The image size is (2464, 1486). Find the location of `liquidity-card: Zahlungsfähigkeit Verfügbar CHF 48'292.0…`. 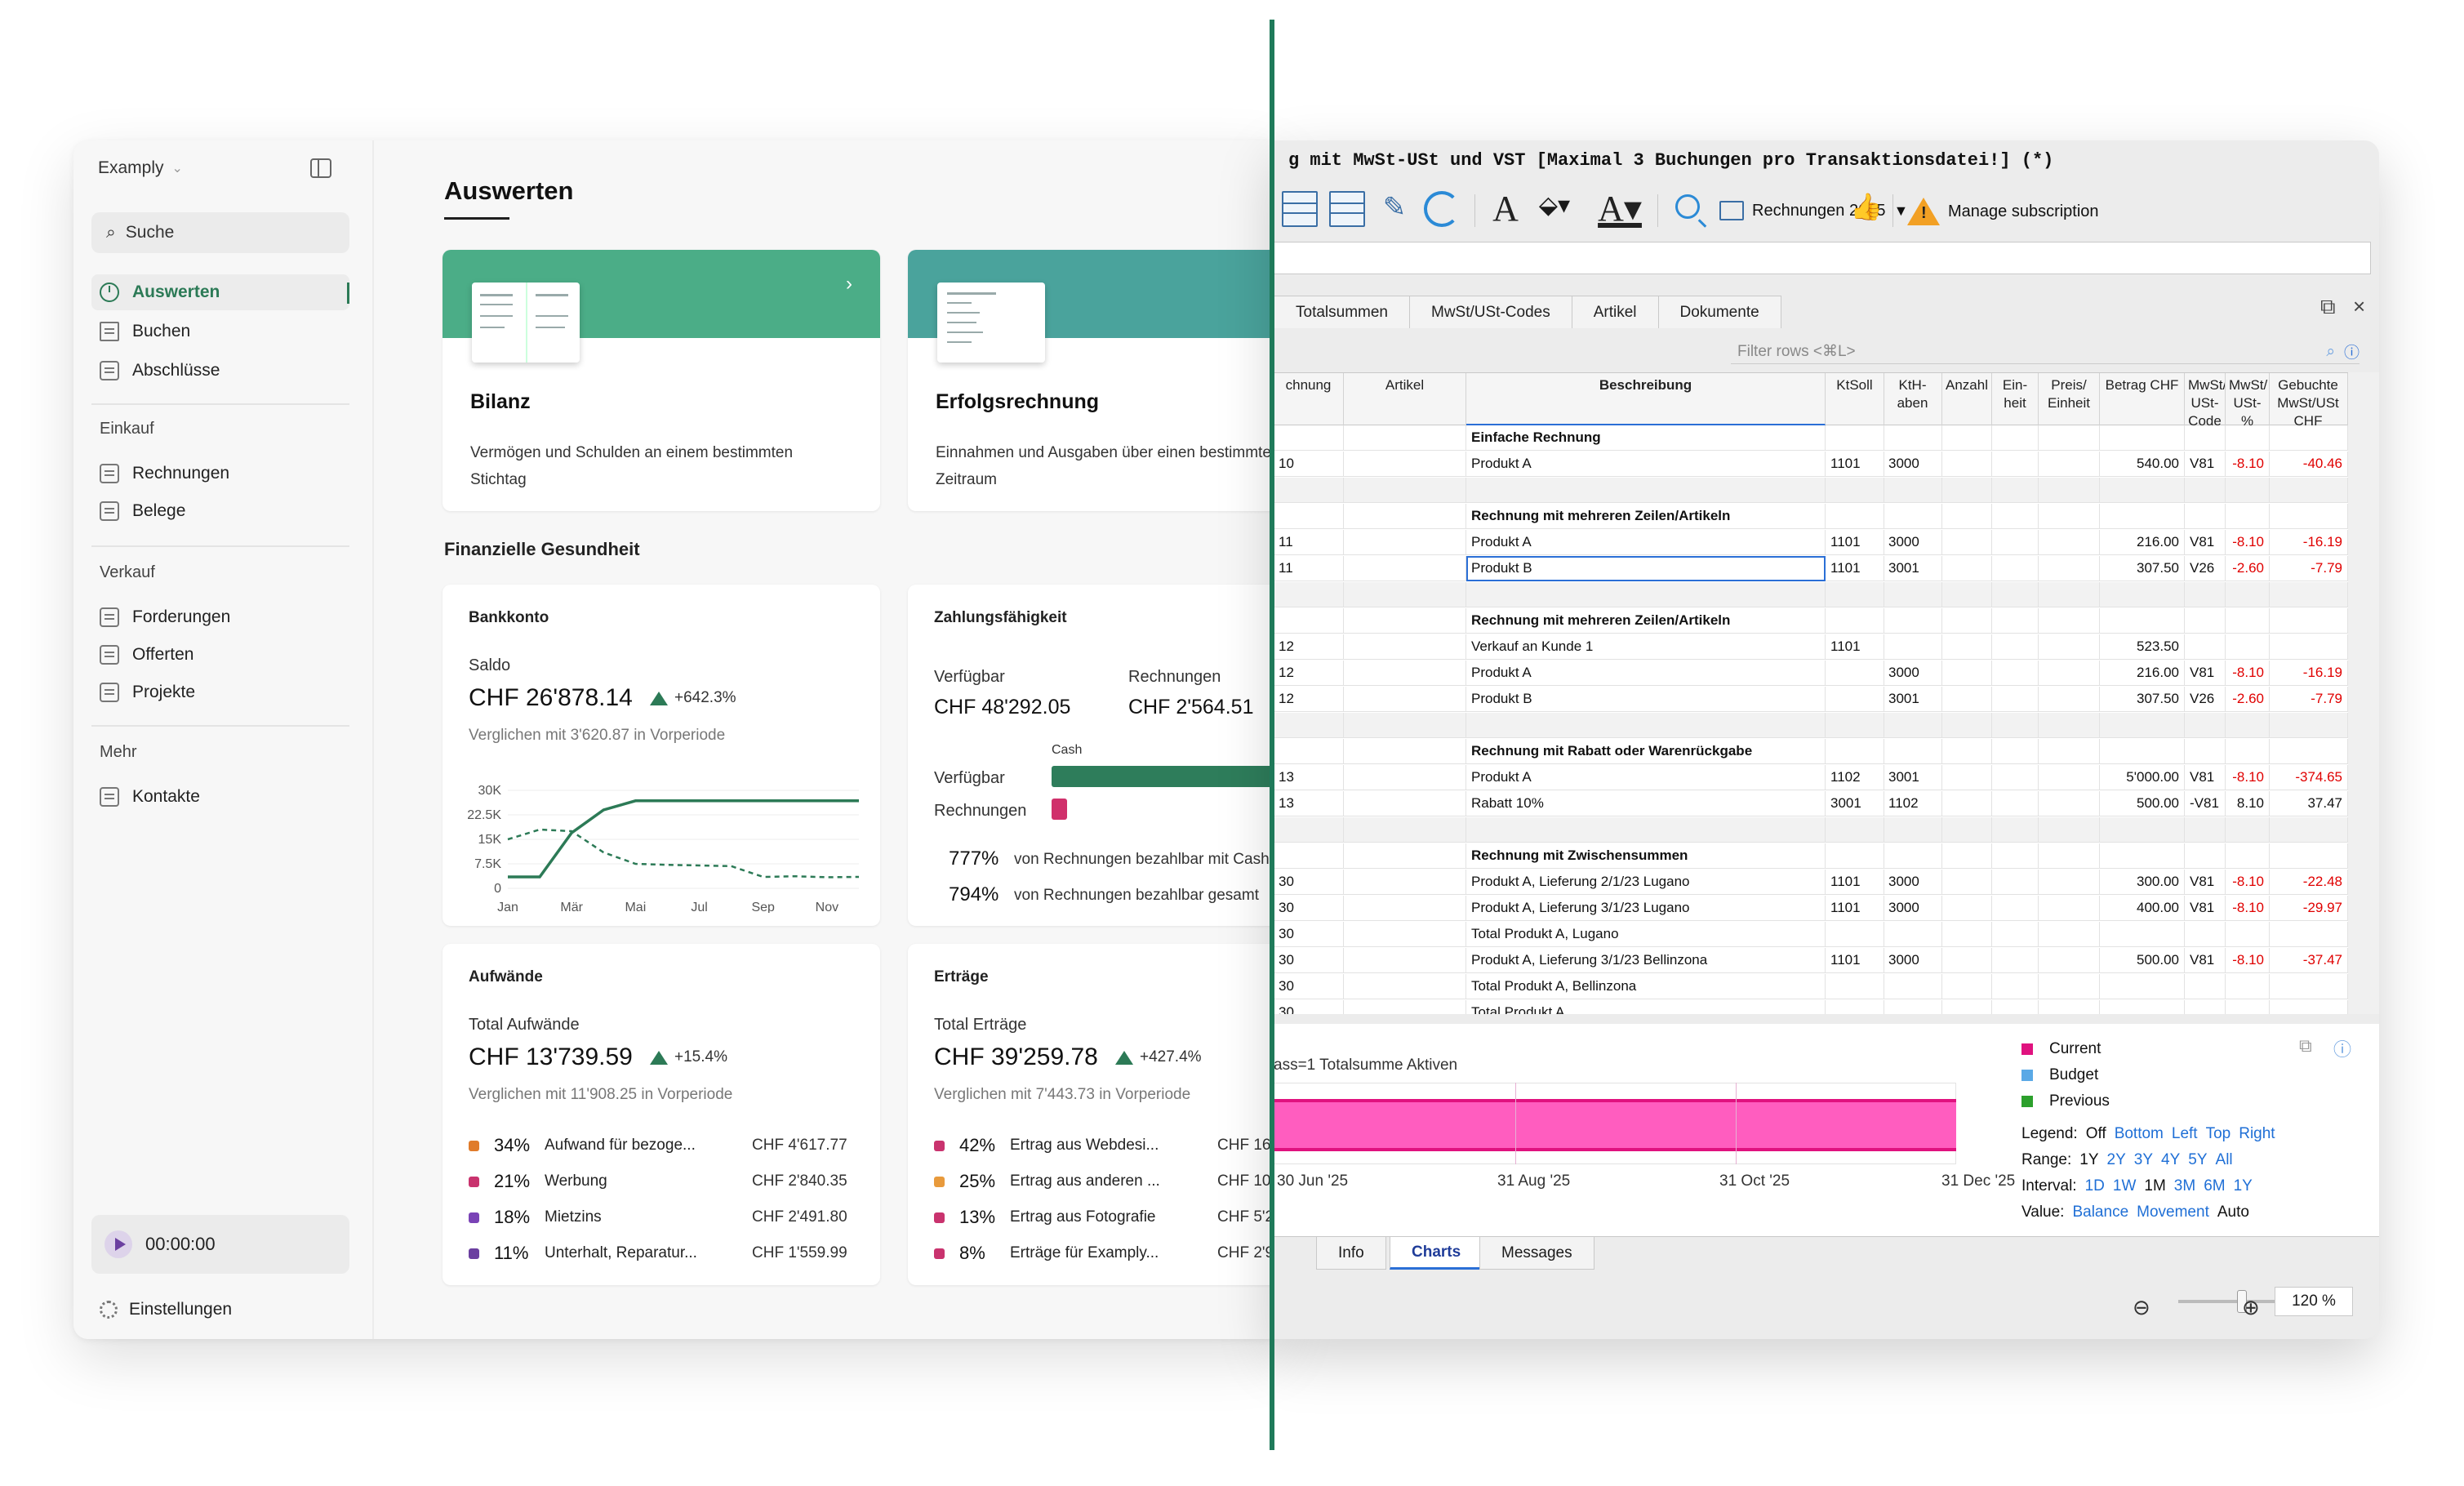

liquidity-card: Zahlungsfähigkeit Verfügbar CHF 48'292.0… is located at coordinates (1095, 756).